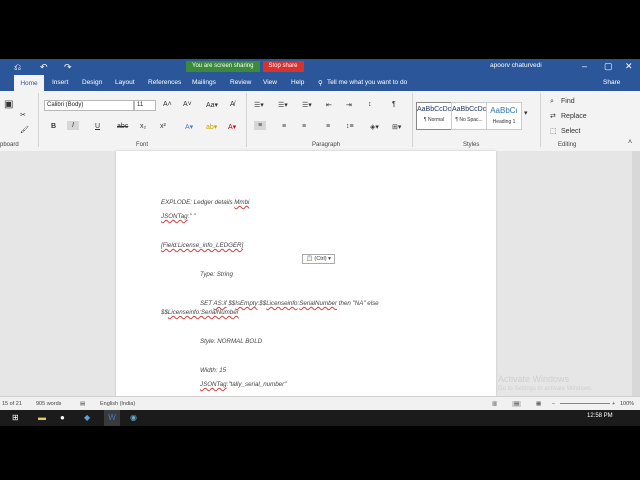  I want to click on lightbulb-icon: ⚲, so click(320, 83).